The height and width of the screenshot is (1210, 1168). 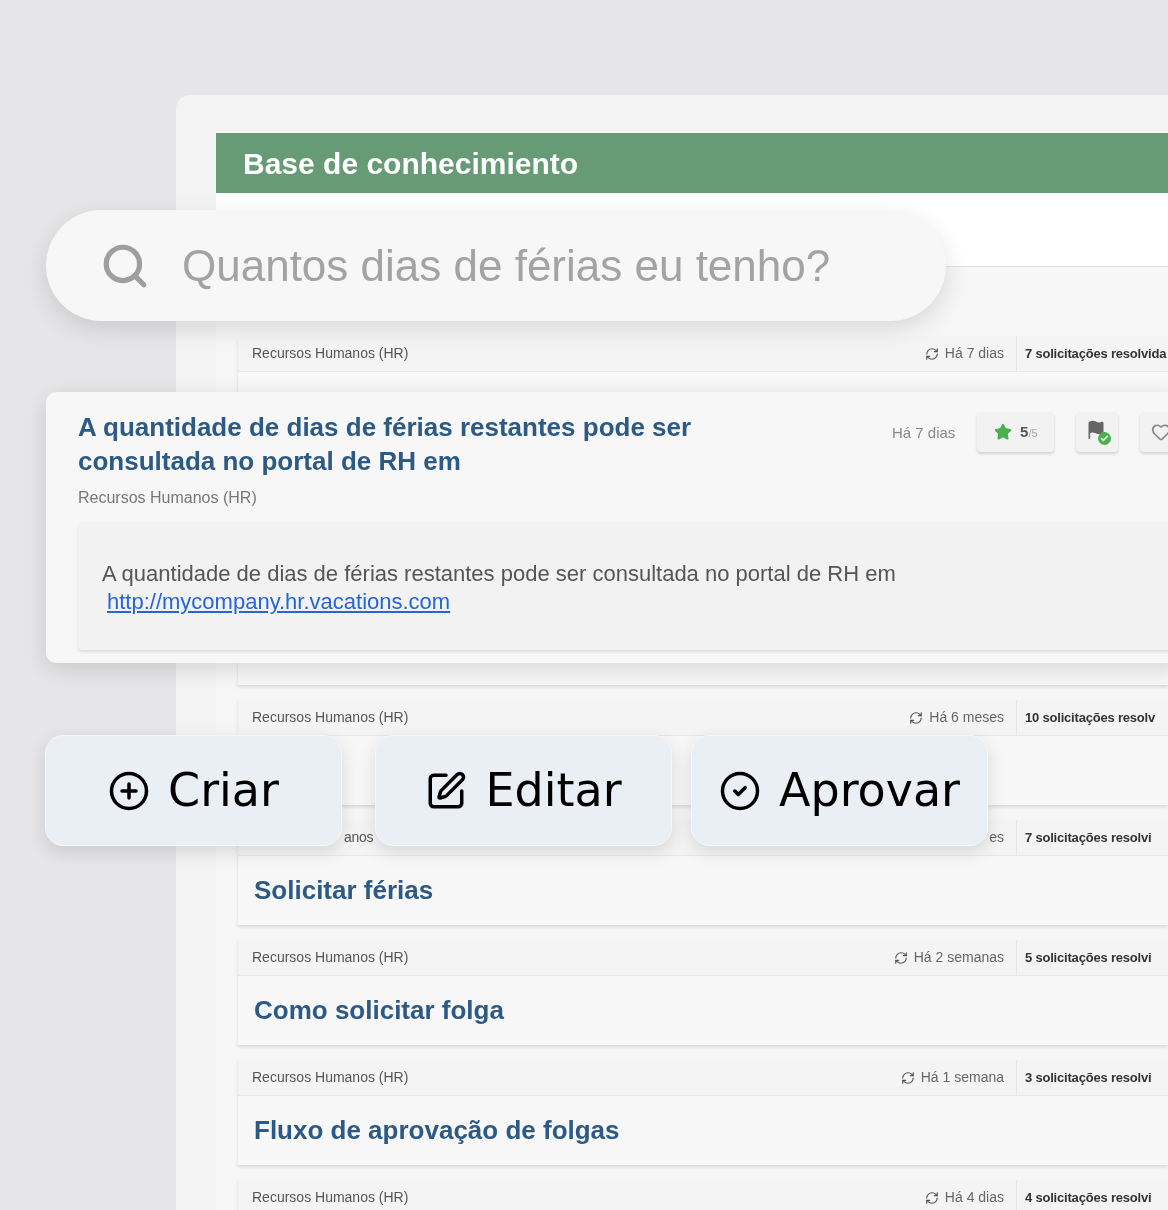 I want to click on approve-button: Aprovar, so click(x=839, y=790).